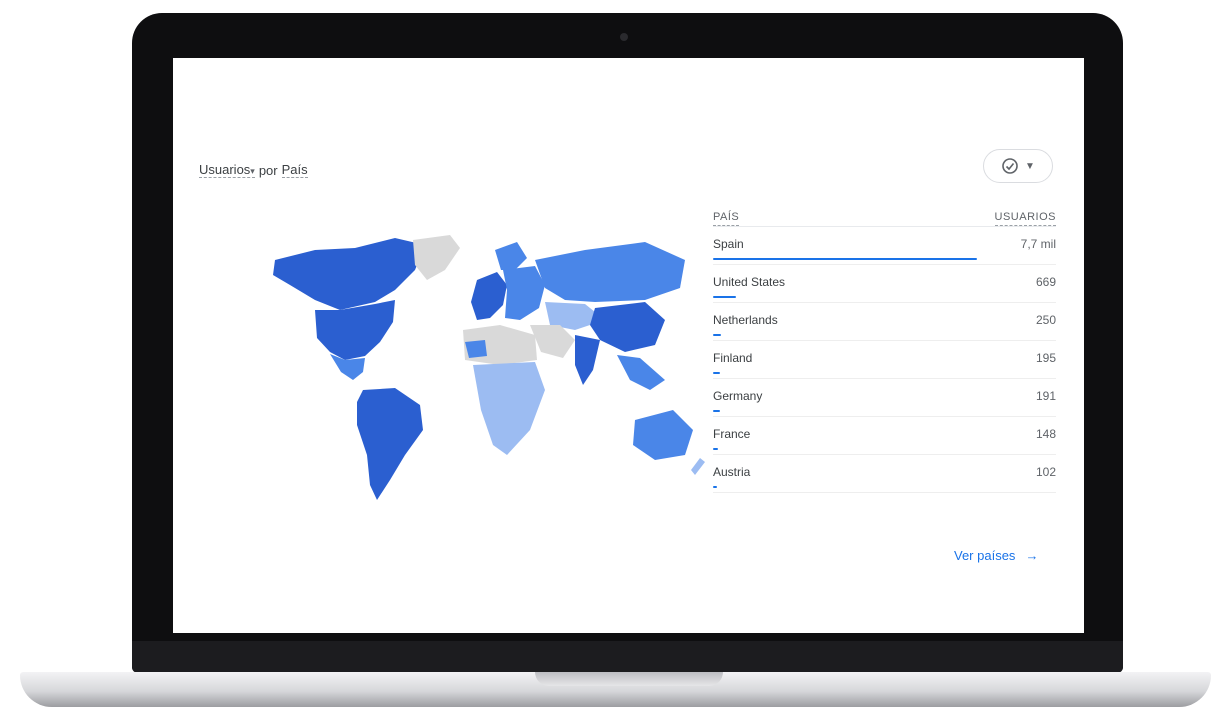  What do you see at coordinates (1045, 282) in the screenshot?
I see `users-value: 669` at bounding box center [1045, 282].